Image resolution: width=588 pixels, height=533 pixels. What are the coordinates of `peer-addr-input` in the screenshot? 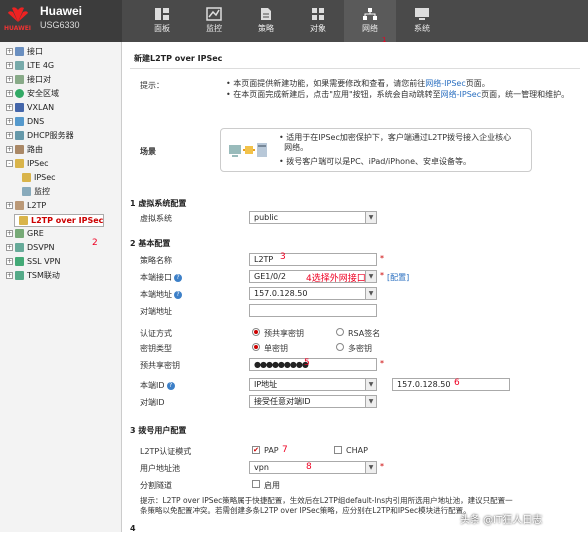 It's located at (313, 310).